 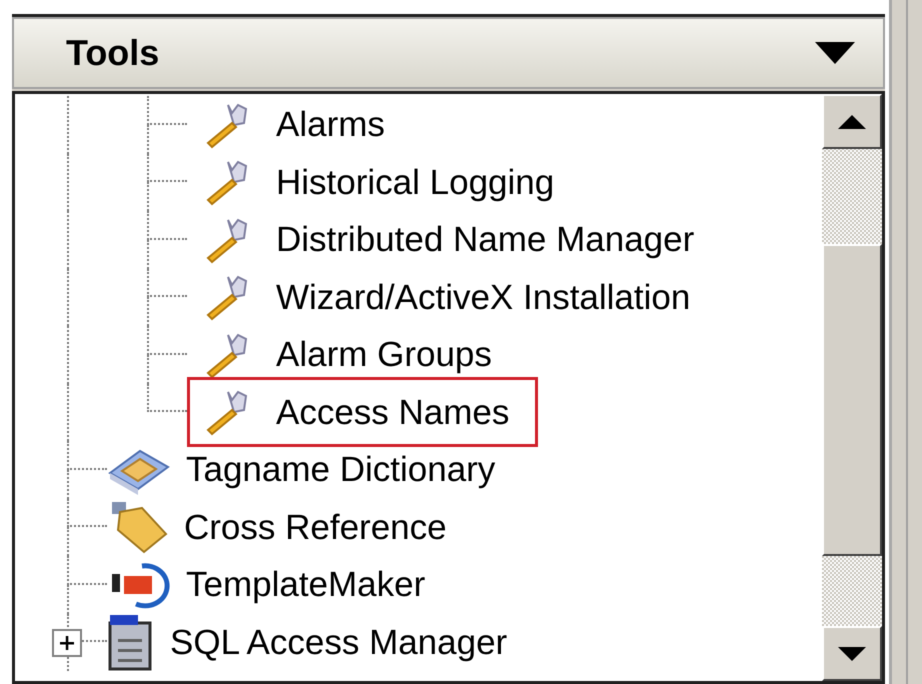 I want to click on scroll-up-button, so click(x=852, y=121).